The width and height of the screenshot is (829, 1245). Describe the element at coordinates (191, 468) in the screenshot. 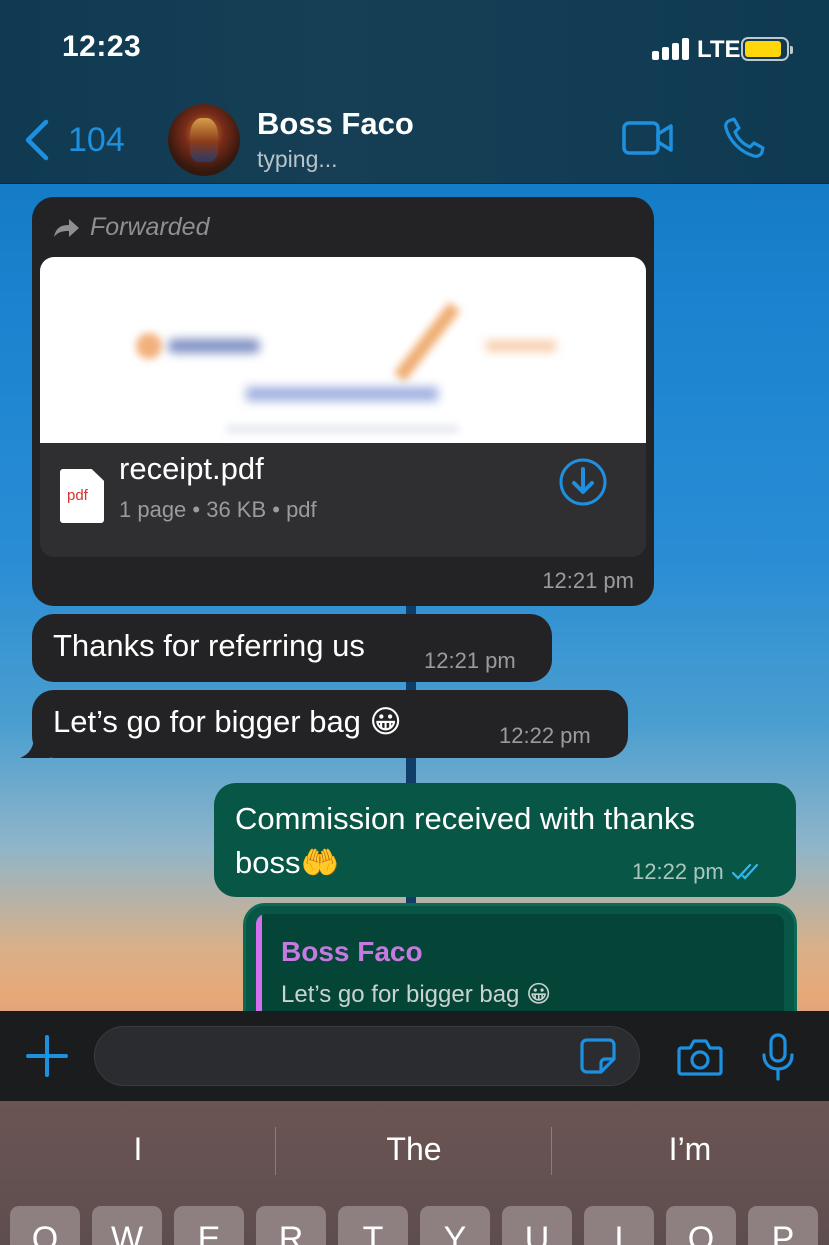

I see `file-name: receipt.pdf` at that location.